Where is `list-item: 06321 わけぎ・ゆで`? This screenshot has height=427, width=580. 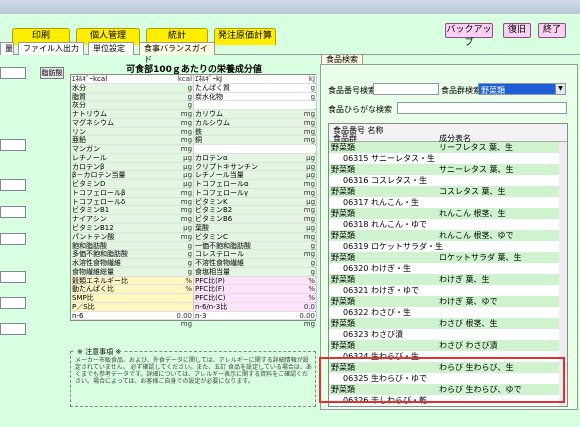 list-item: 06321 わけぎ・ゆで is located at coordinates (448, 290).